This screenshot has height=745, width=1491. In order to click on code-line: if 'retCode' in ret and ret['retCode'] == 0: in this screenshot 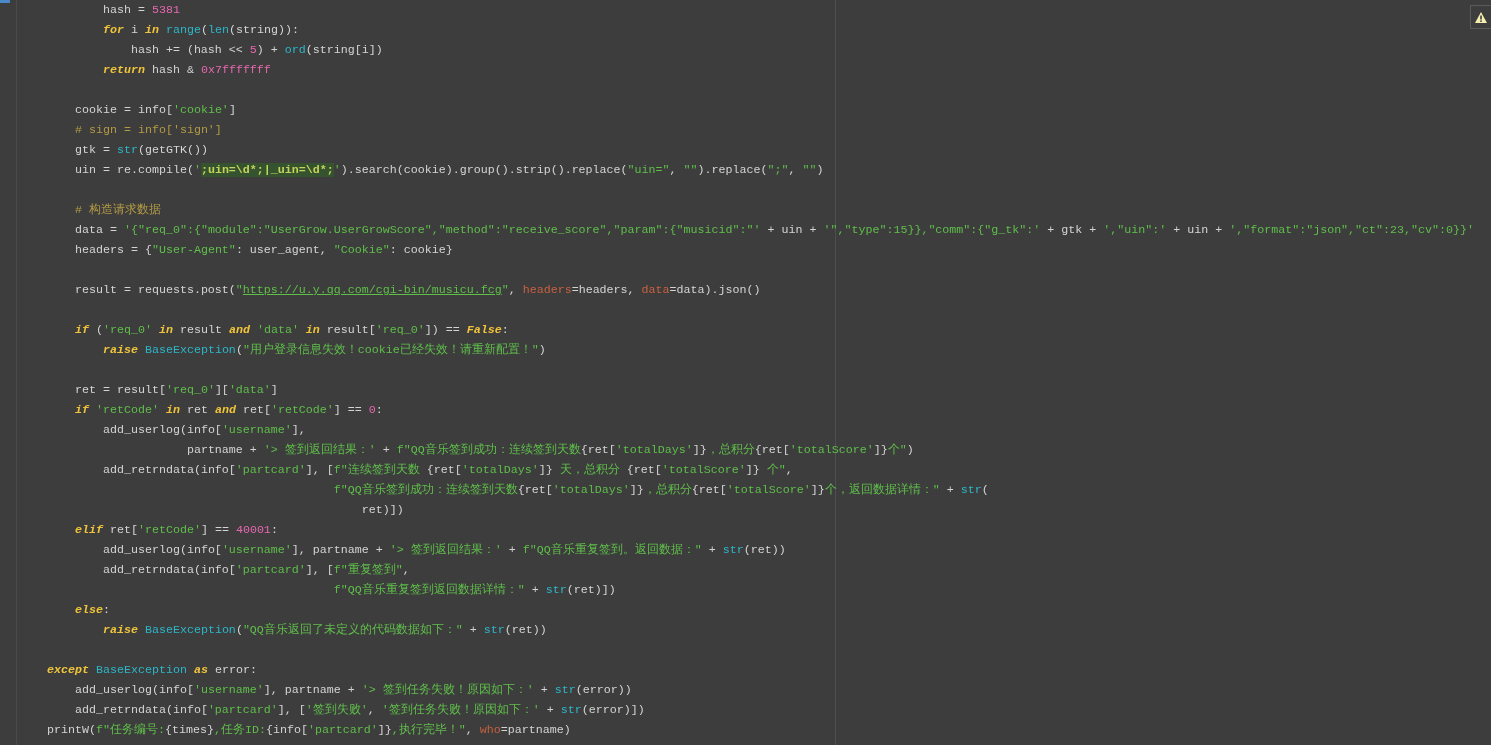, I will do `click(228, 410)`.